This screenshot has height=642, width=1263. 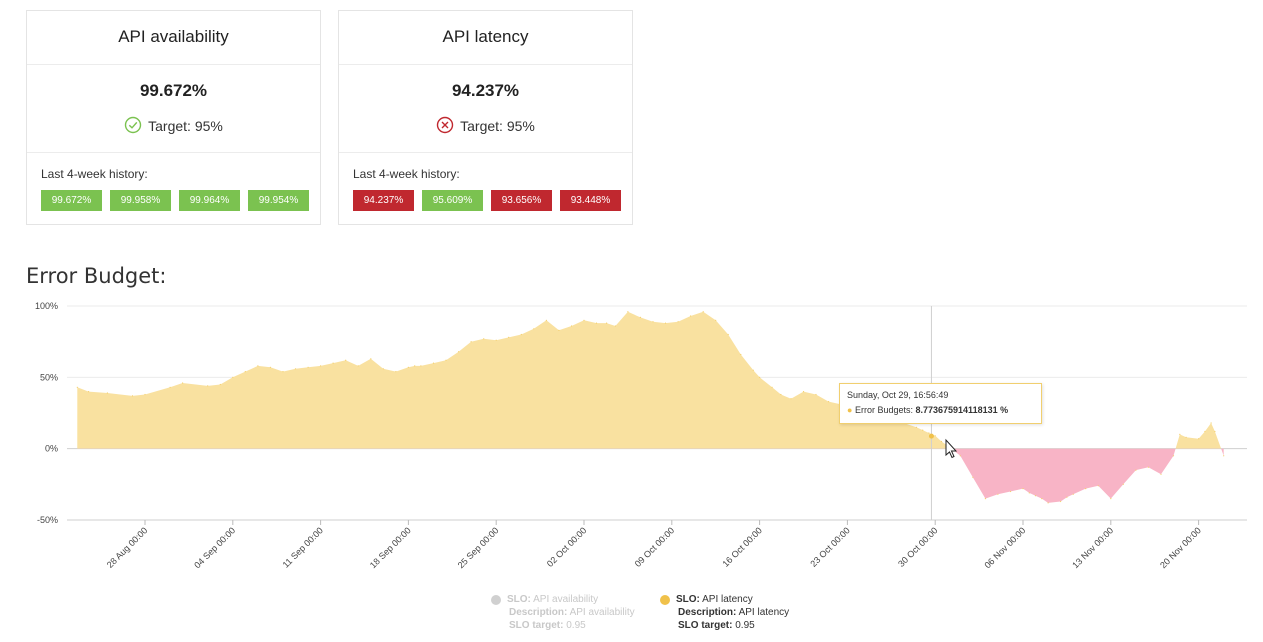 I want to click on legend-desc-line: Description: API latency, so click(x=724, y=612).